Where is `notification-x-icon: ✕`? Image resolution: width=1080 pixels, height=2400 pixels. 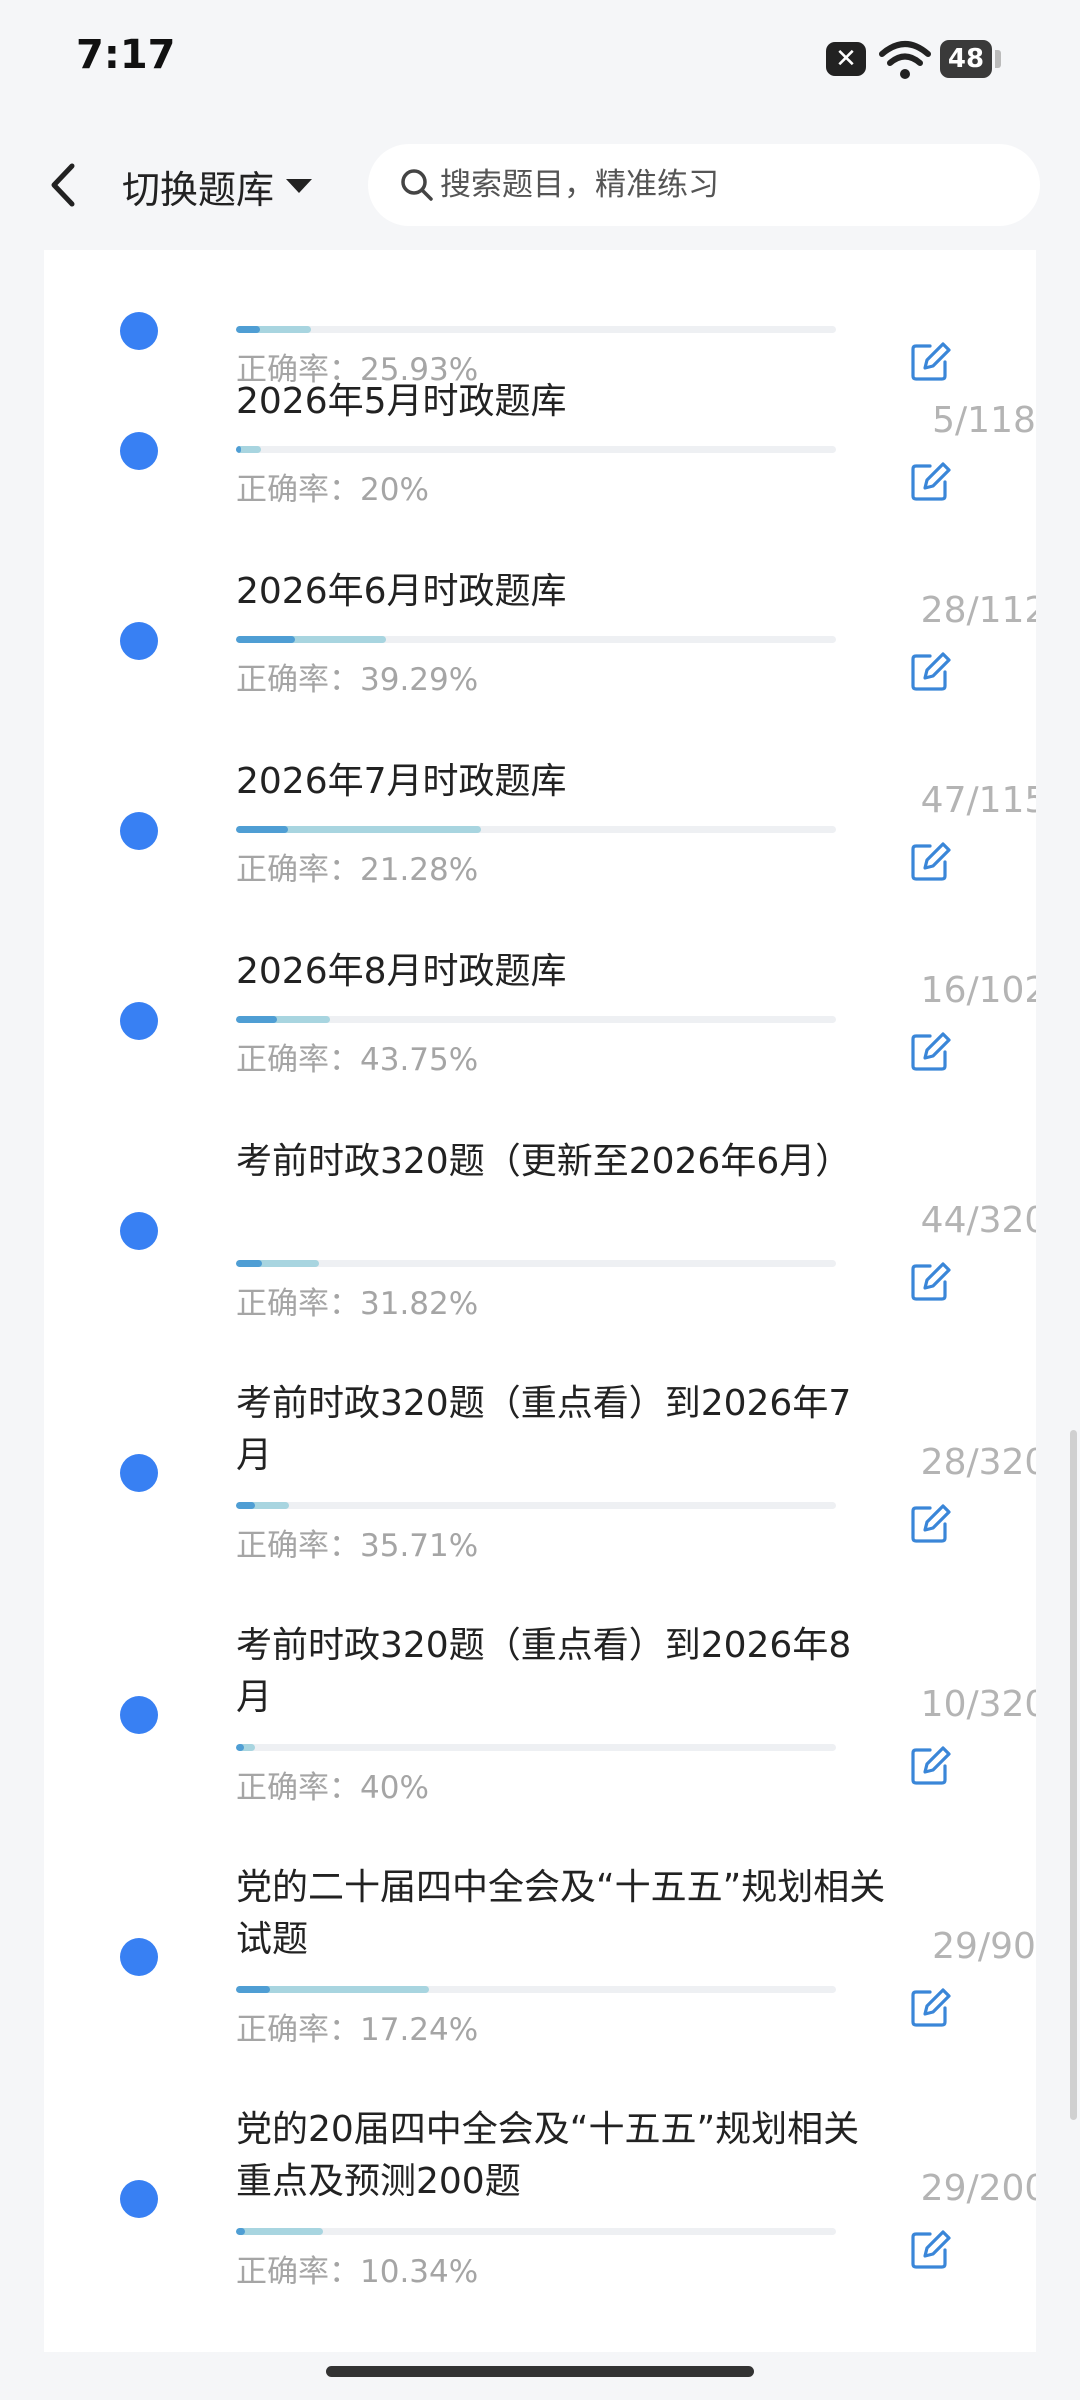
notification-x-icon: ✕ is located at coordinates (846, 59).